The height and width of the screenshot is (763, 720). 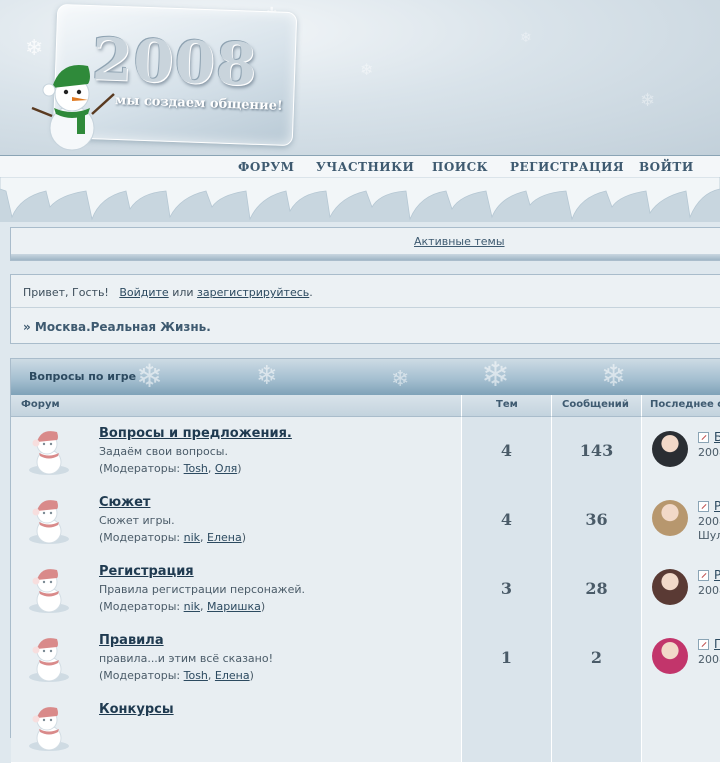 I want to click on posts-count-cell: 28, so click(x=597, y=589).